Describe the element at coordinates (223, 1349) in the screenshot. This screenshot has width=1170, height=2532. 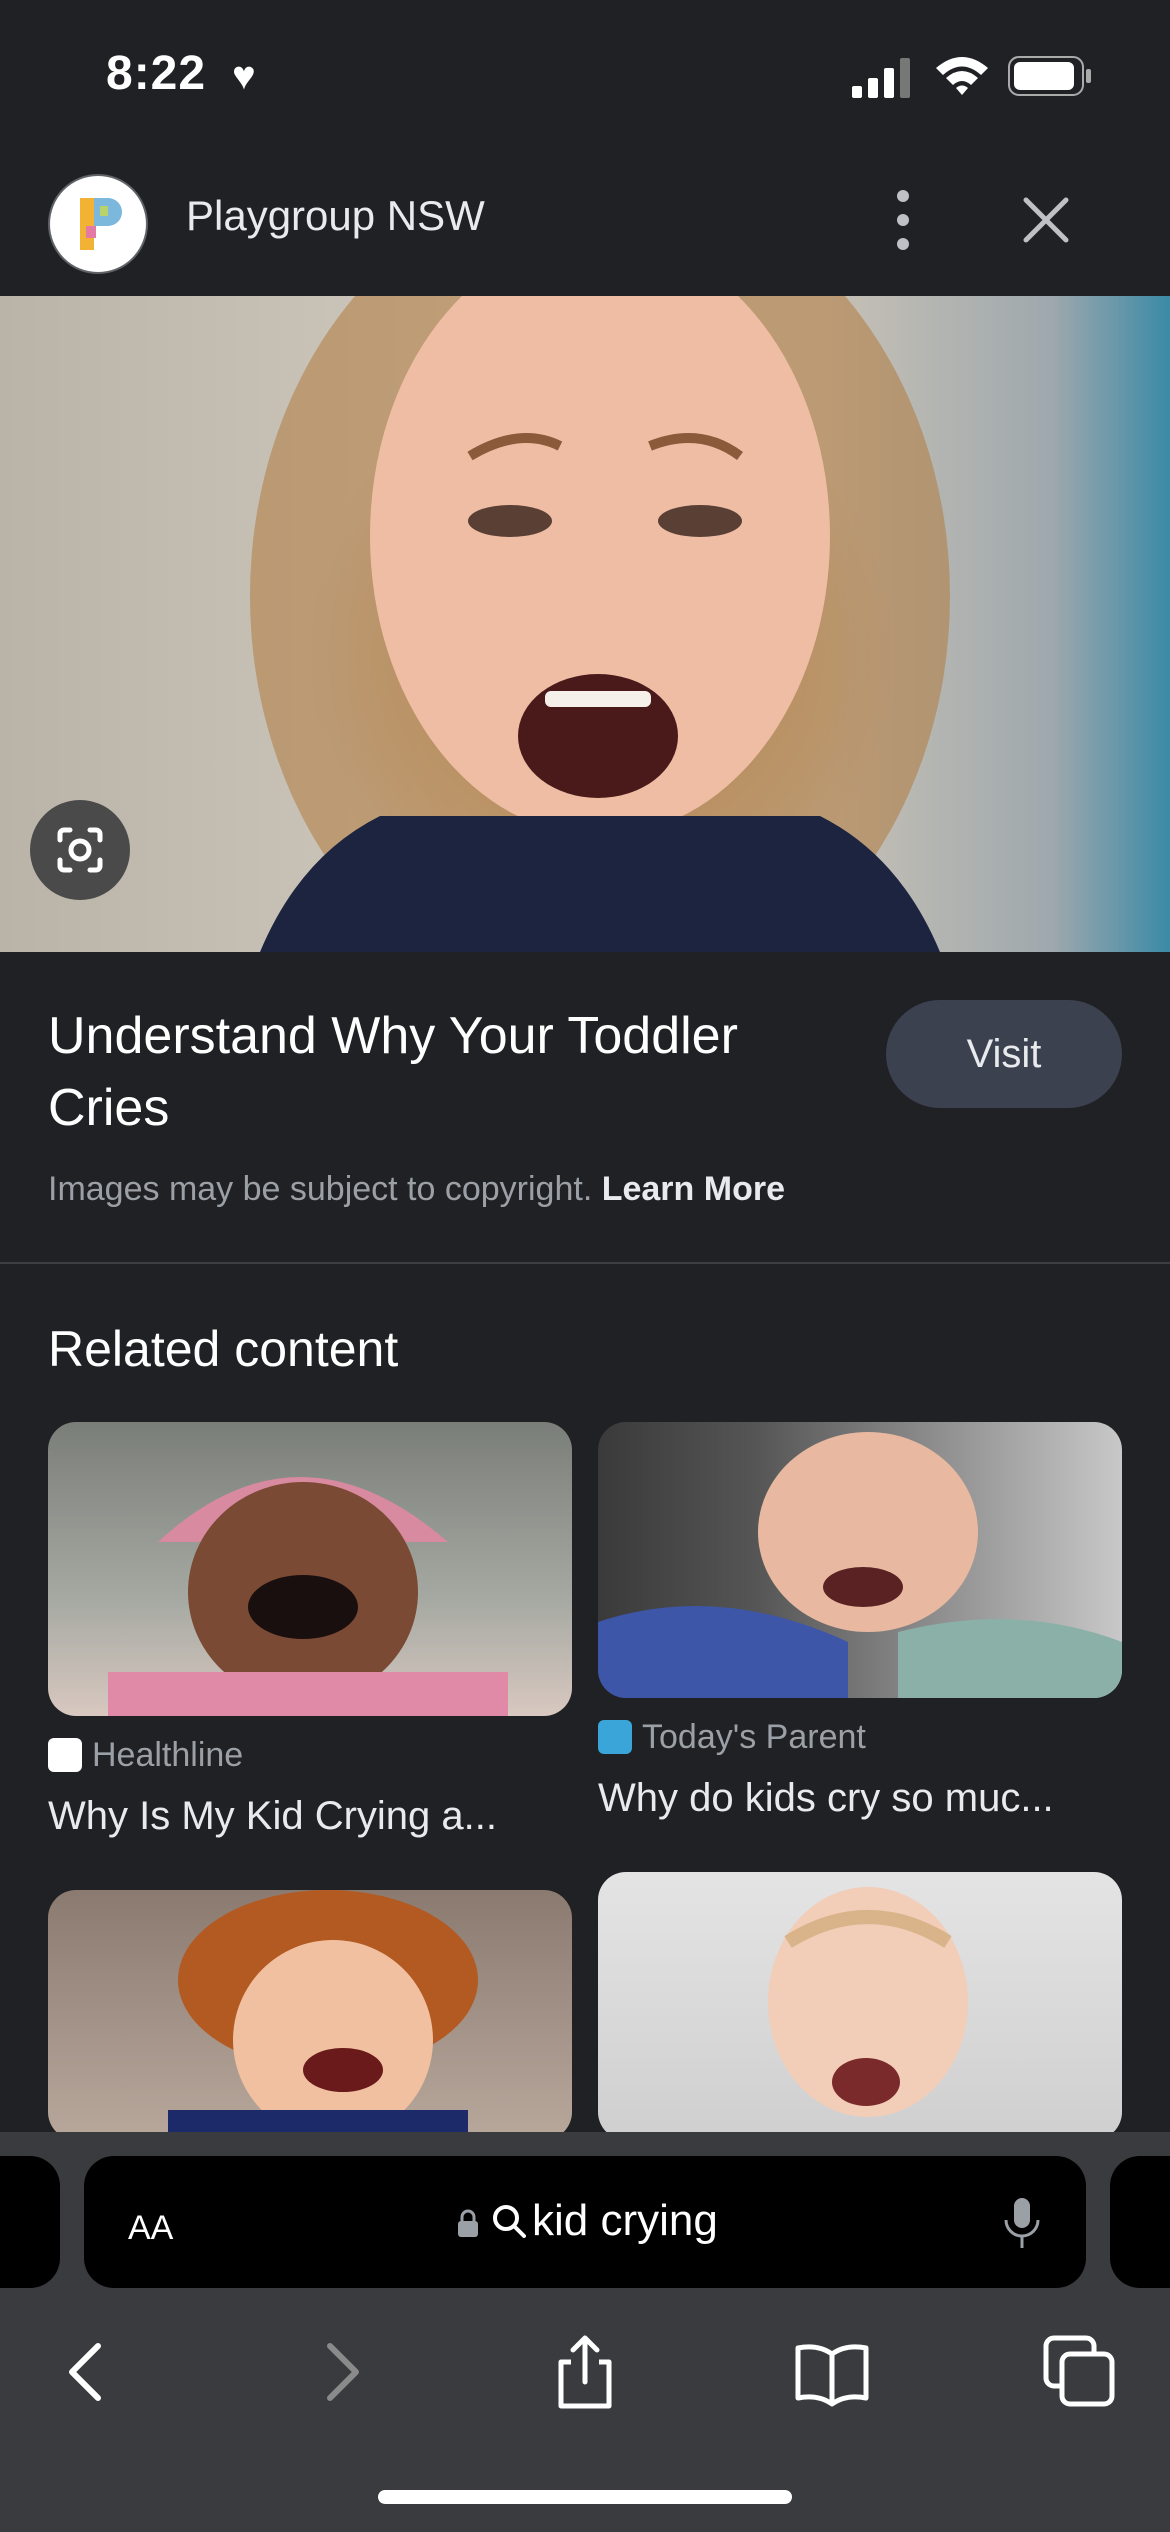
I see `related-content-heading: Related content` at that location.